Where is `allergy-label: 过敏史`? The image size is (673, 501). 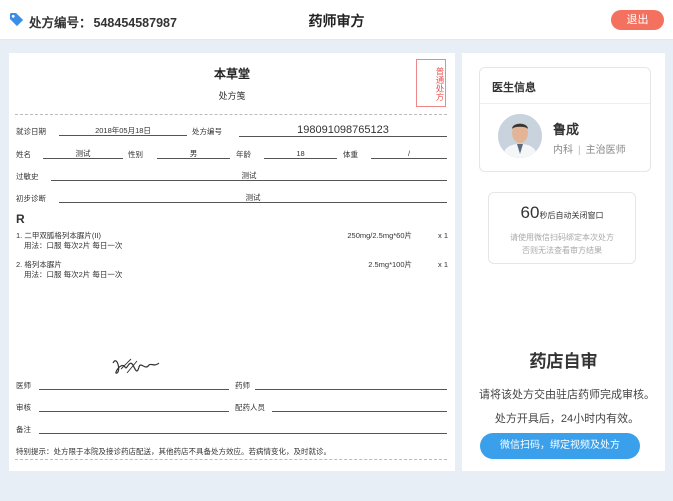
allergy-label: 过敏史 is located at coordinates (27, 176).